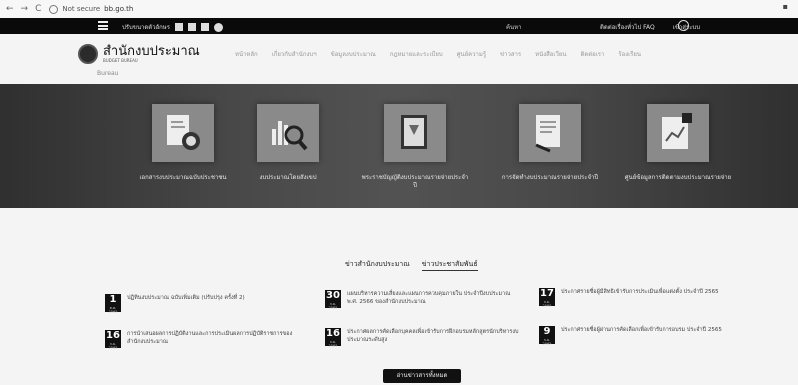  Describe the element at coordinates (246, 54) in the screenshot. I see `menu-item: หน้าหลัก` at that location.